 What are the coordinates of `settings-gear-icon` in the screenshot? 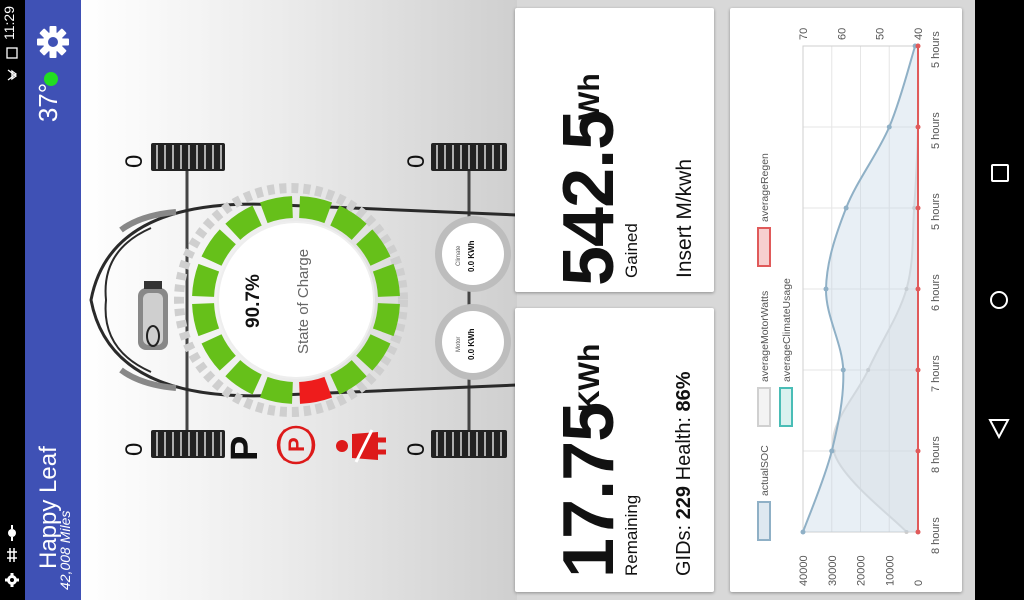 It's located at (53, 42).